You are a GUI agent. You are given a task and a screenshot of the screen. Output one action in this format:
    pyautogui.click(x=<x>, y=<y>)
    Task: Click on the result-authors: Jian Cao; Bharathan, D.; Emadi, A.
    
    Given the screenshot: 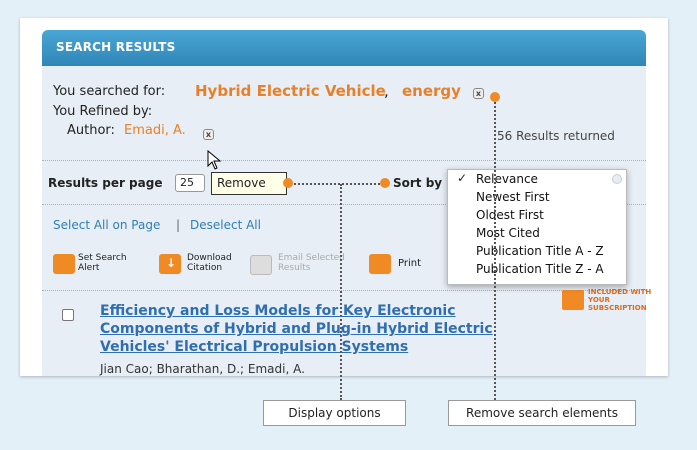 What is the action you would take?
    pyautogui.click(x=202, y=369)
    